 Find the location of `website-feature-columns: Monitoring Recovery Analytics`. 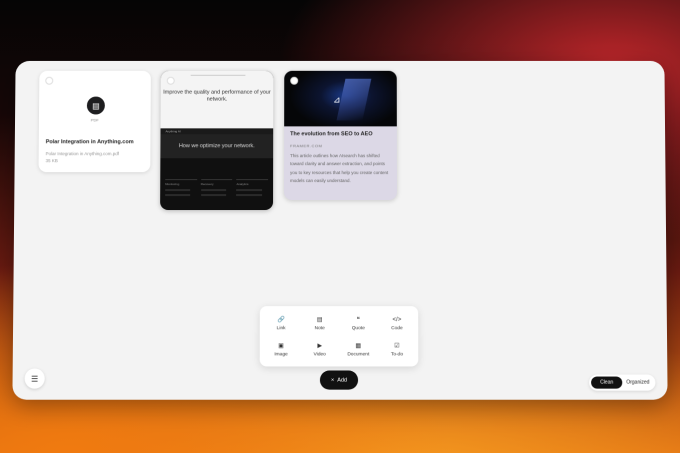

website-feature-columns: Monitoring Recovery Analytics is located at coordinates (217, 192).